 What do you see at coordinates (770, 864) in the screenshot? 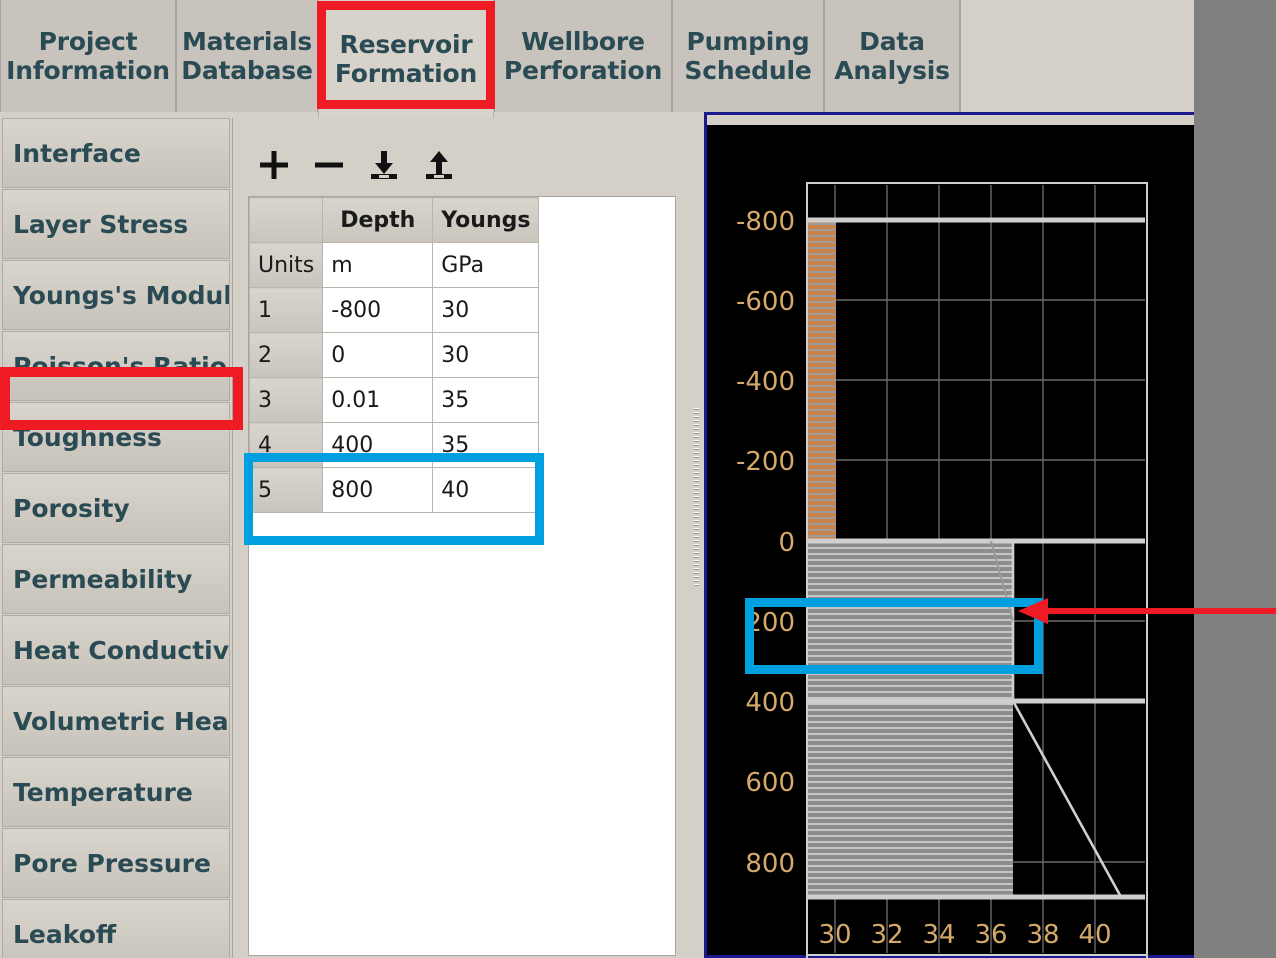
I see `svg-text: 800` at bounding box center [770, 864].